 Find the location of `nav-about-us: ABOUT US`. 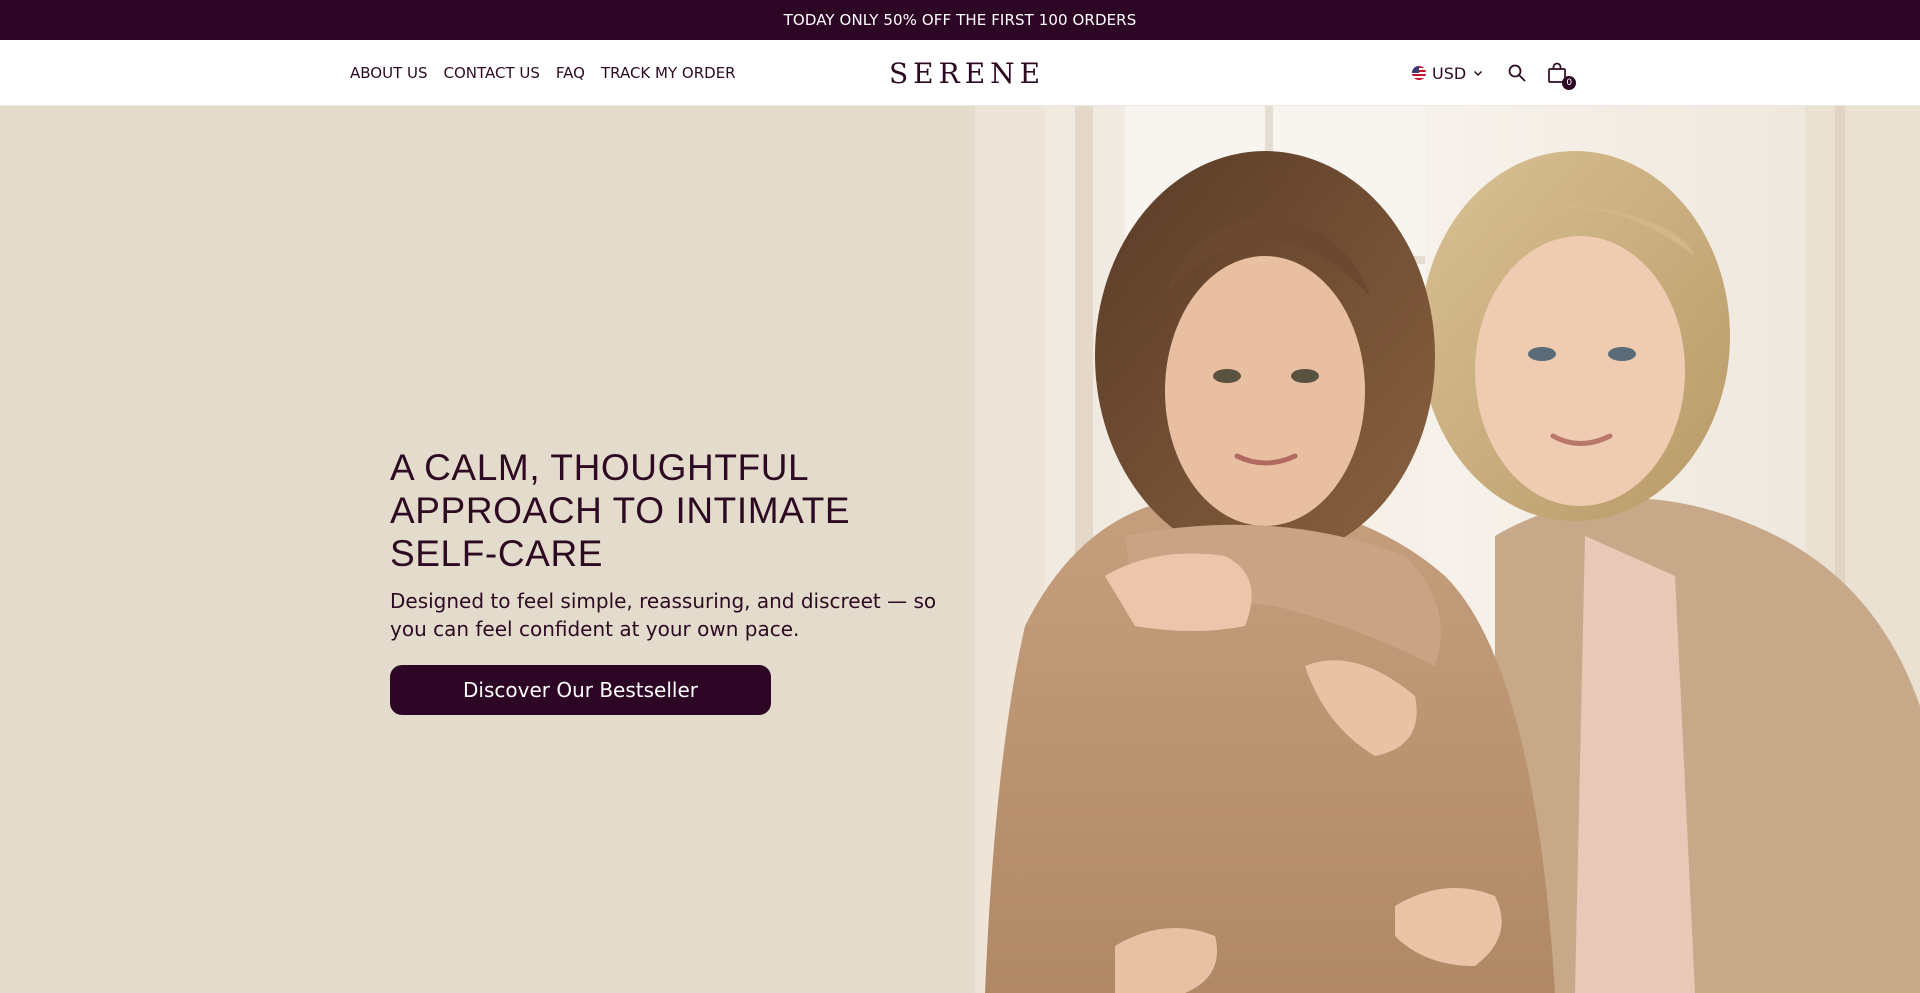

nav-about-us: ABOUT US is located at coordinates (389, 73).